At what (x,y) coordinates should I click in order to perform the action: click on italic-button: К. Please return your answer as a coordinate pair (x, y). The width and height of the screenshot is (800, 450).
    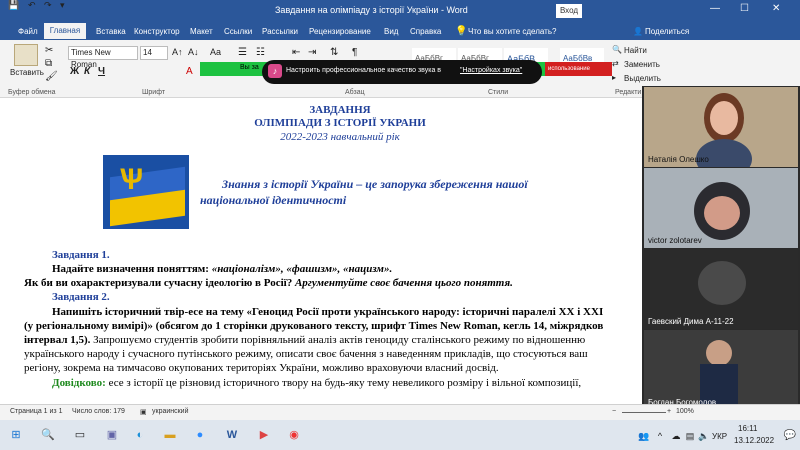
    Looking at the image, I should click on (87, 71).